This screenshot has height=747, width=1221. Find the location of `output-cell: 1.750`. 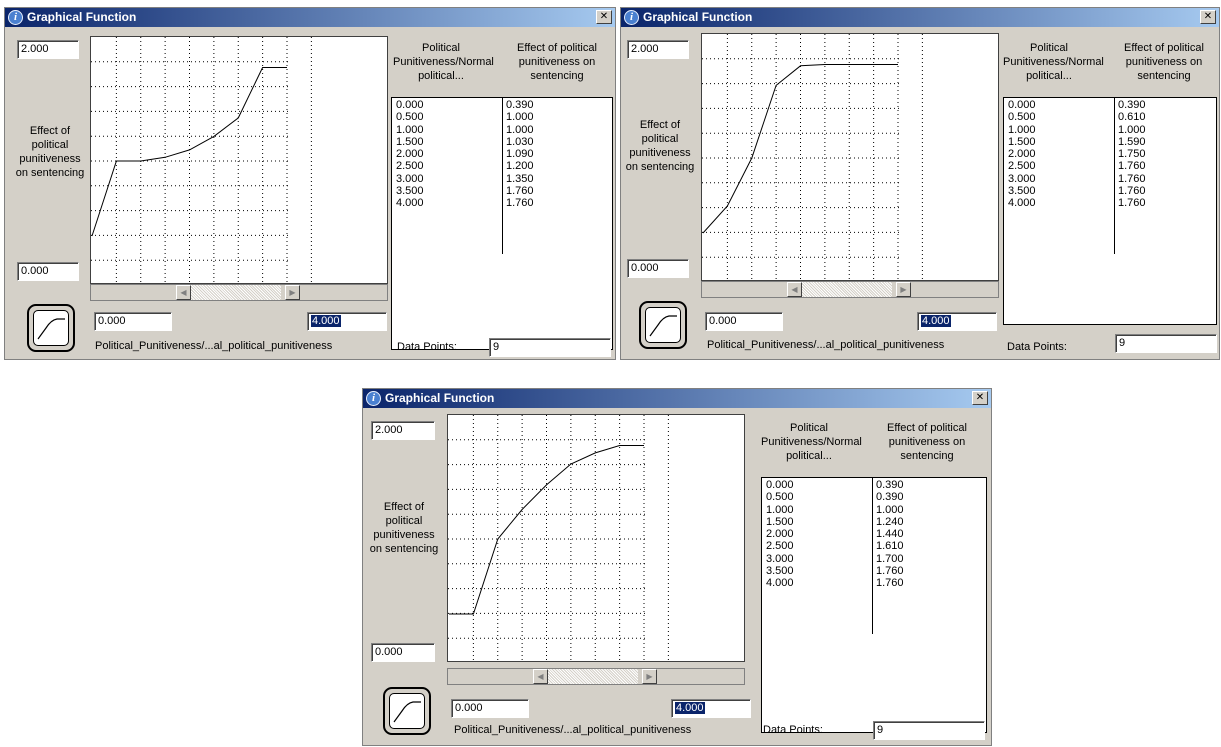

output-cell: 1.750 is located at coordinates (1132, 154).